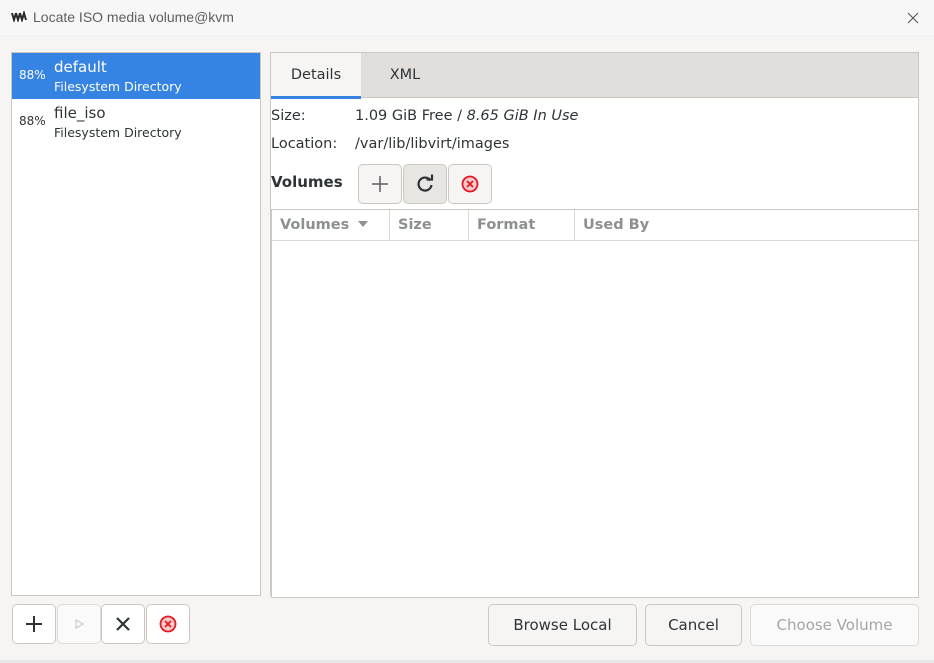  Describe the element at coordinates (834, 625) in the screenshot. I see `choose-volume-button: Choose Volume` at that location.